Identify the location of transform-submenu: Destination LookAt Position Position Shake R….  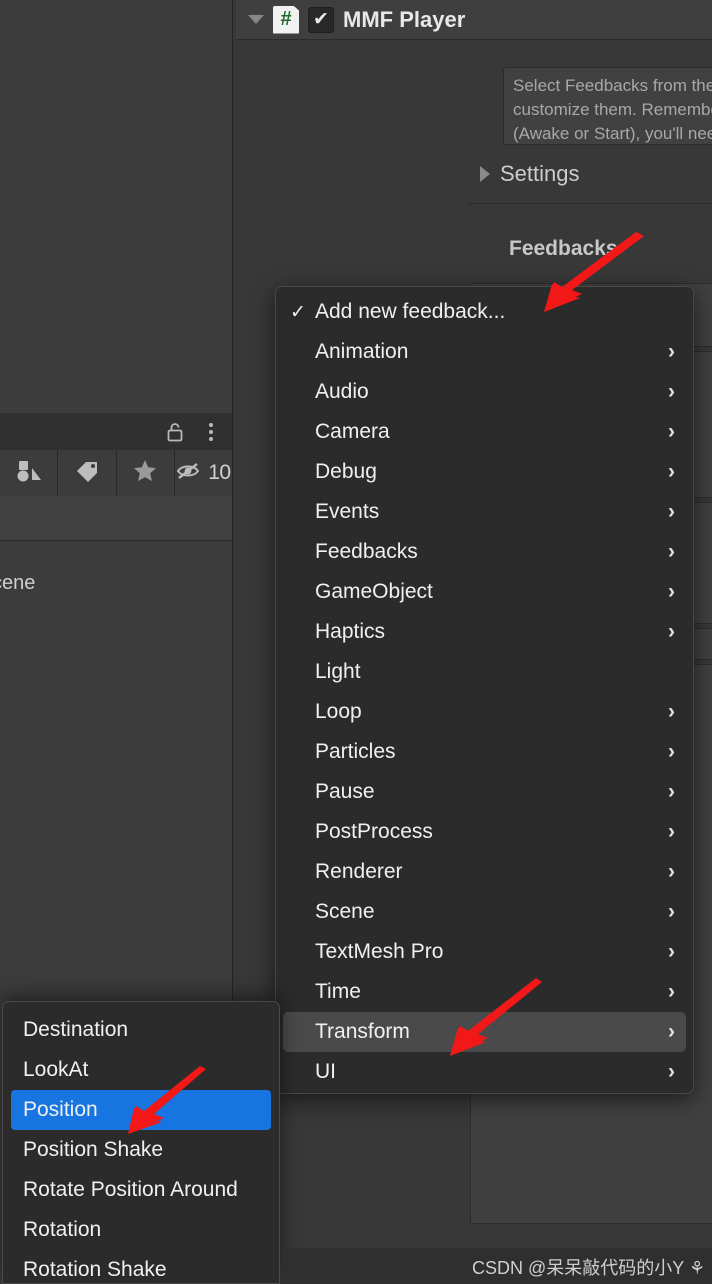
(141, 1142).